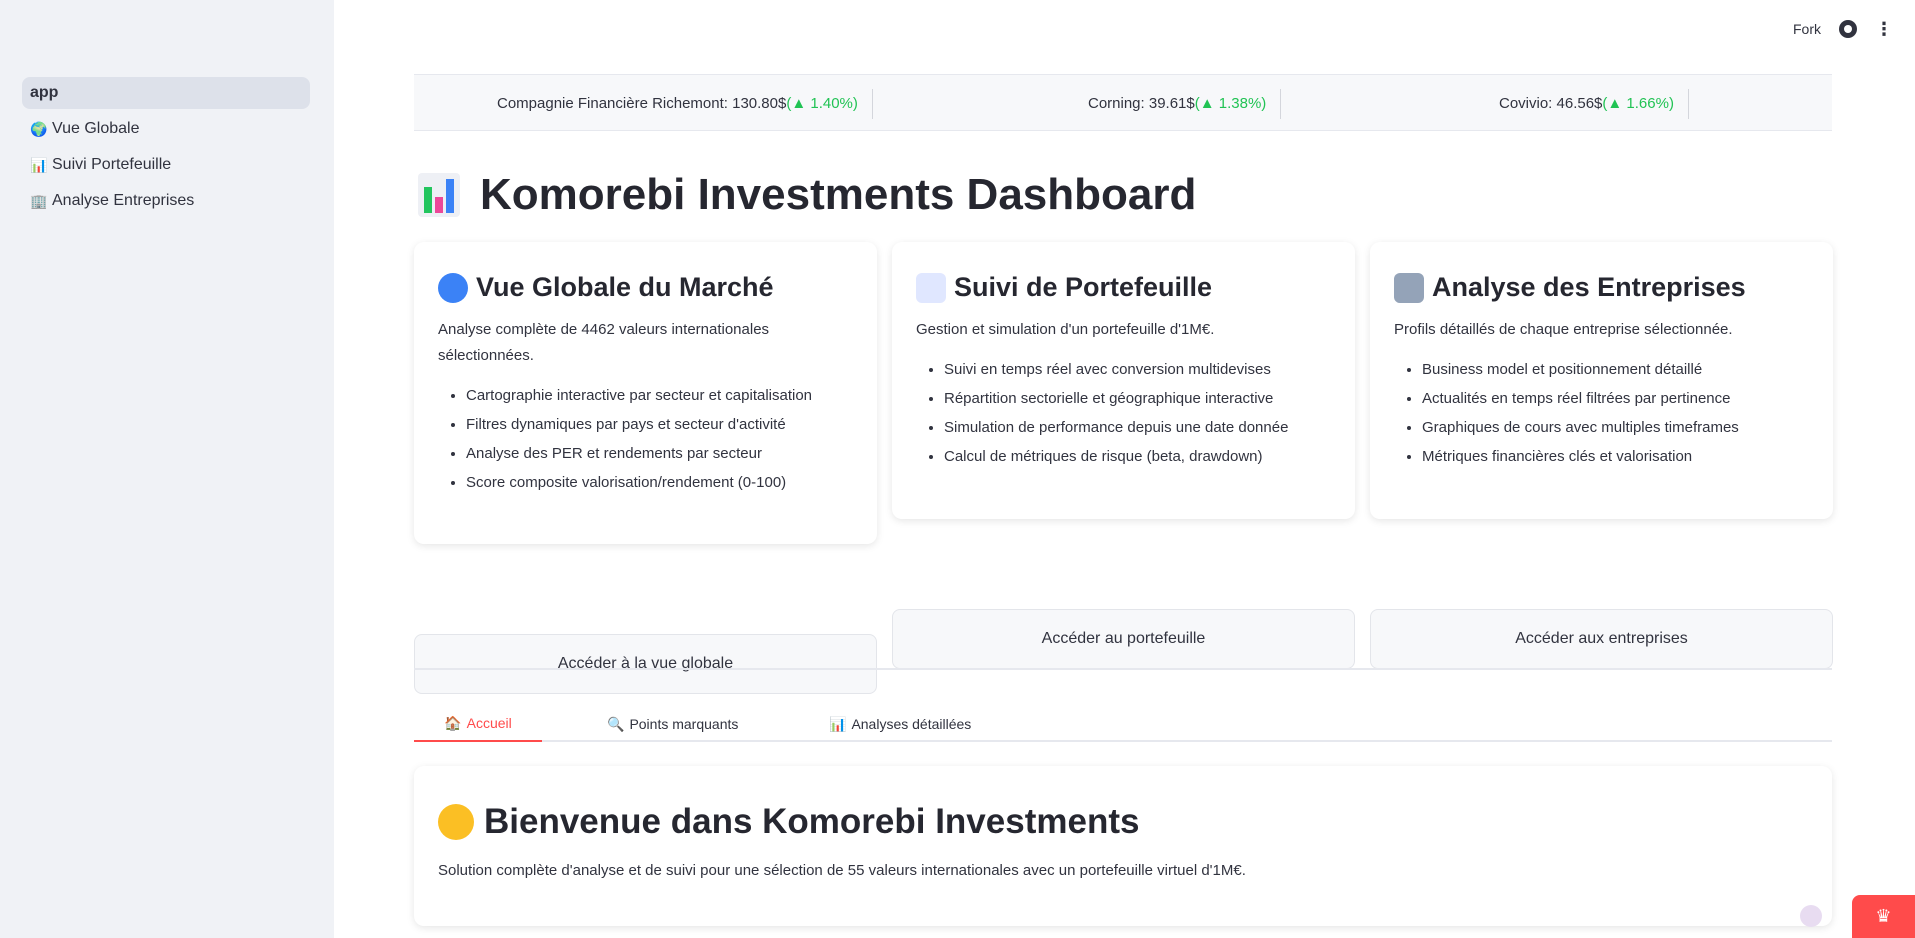 The image size is (1915, 938). Describe the element at coordinates (645, 664) in the screenshot. I see `goto-vue-globale-button: Accéder à la vue globale` at that location.